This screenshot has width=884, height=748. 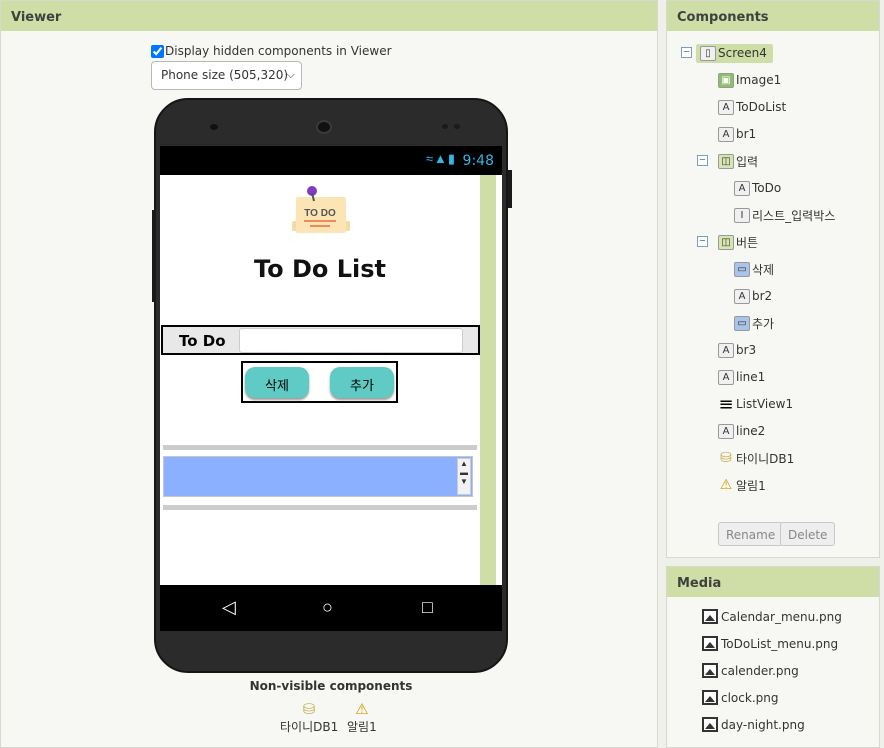 I want to click on phone-size-value: Phone size (505,320), so click(x=225, y=75).